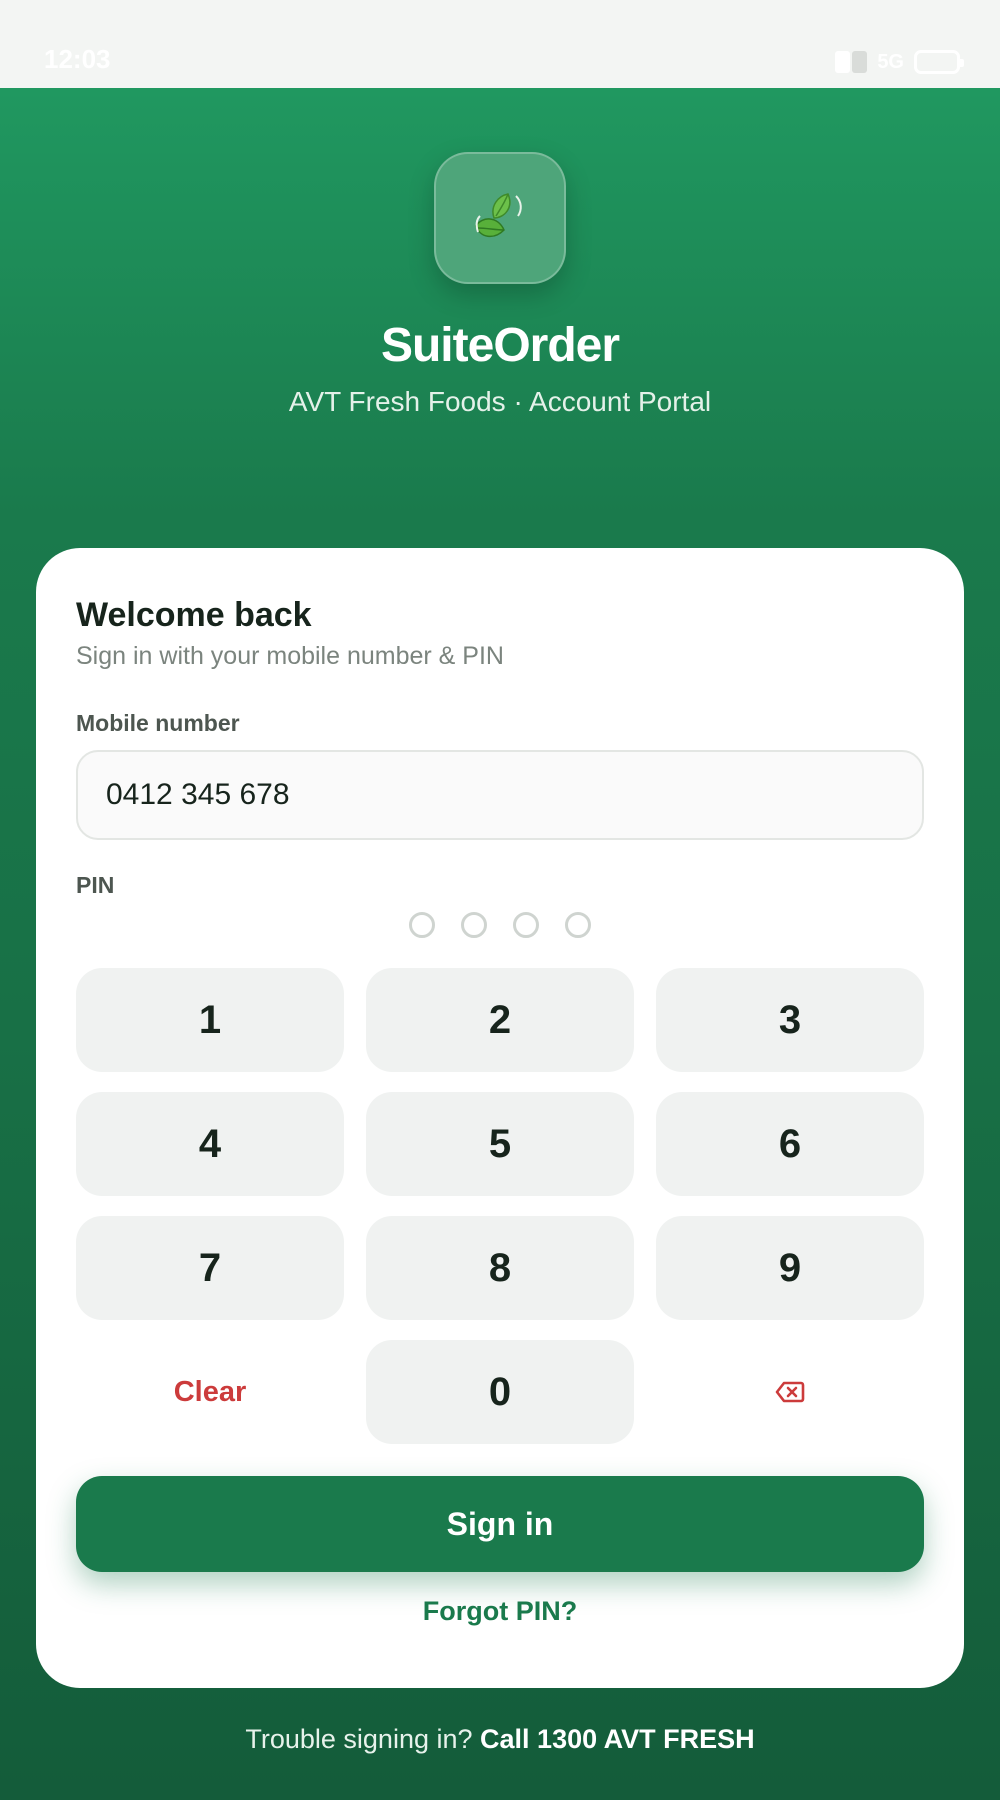 This screenshot has height=1800, width=1000. I want to click on clear-button: Clear, so click(210, 1392).